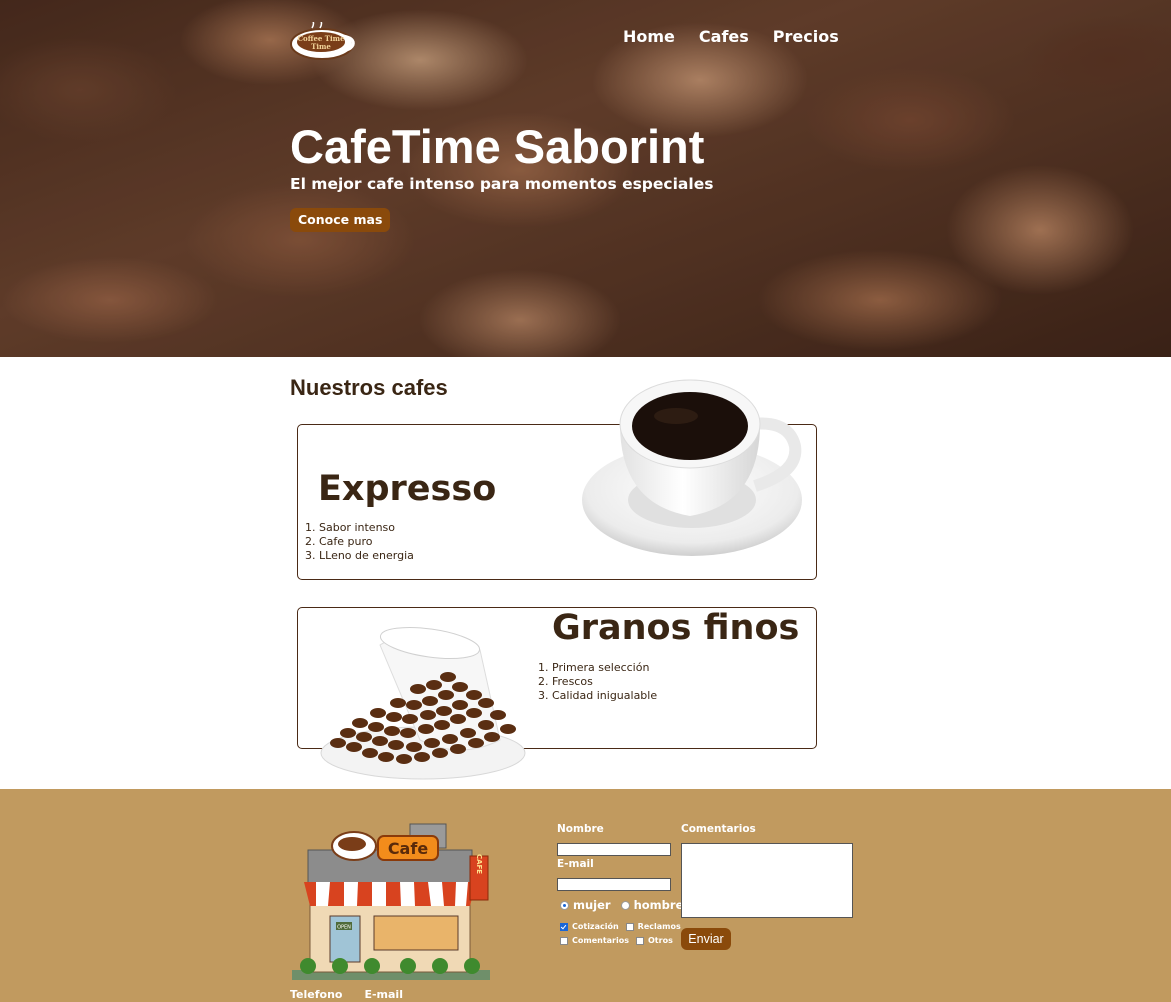  I want to click on checkbox-otros, so click(640, 940).